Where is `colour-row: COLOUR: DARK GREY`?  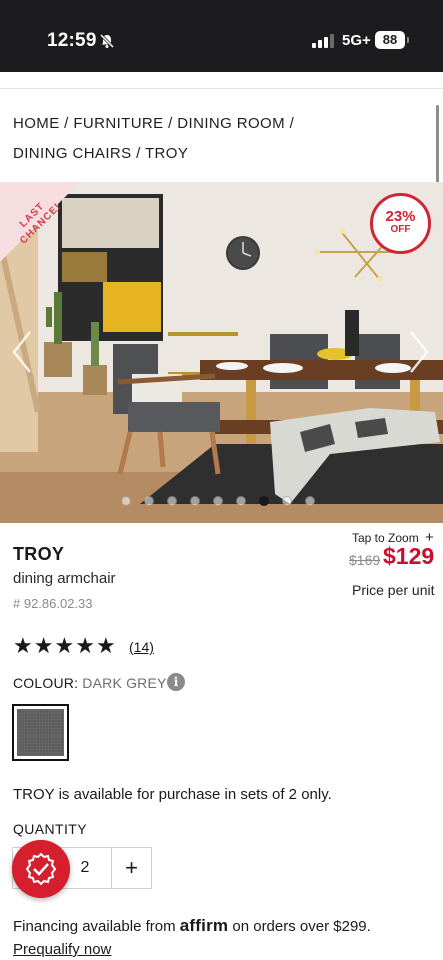
colour-row: COLOUR: DARK GREY is located at coordinates (90, 683).